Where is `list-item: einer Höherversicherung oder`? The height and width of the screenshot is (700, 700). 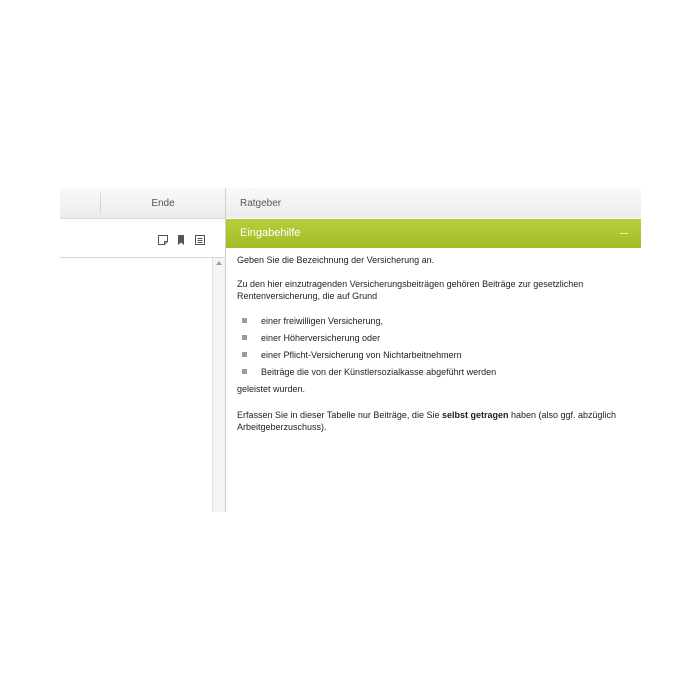 list-item: einer Höherversicherung oder is located at coordinates (434, 340).